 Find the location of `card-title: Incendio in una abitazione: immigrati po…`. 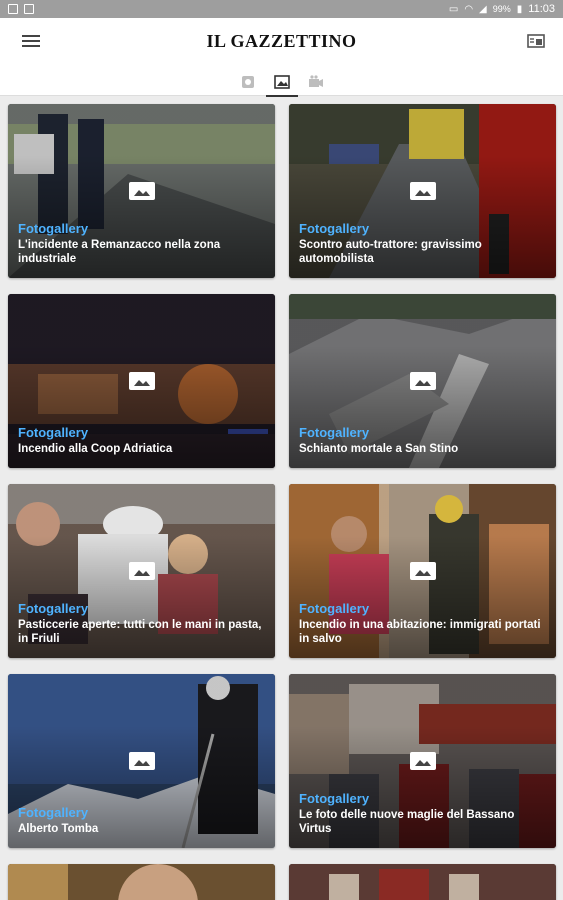

card-title: Incendio in una abitazione: immigrati po… is located at coordinates (420, 632).